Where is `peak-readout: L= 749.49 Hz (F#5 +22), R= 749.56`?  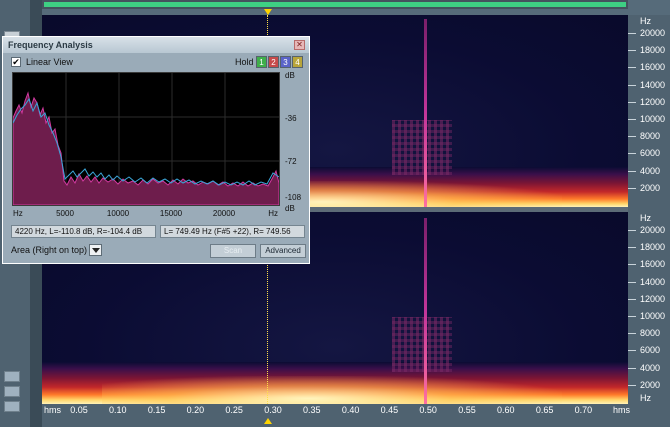
peak-readout: L= 749.49 Hz (F#5 +22), R= 749.56 is located at coordinates (232, 231).